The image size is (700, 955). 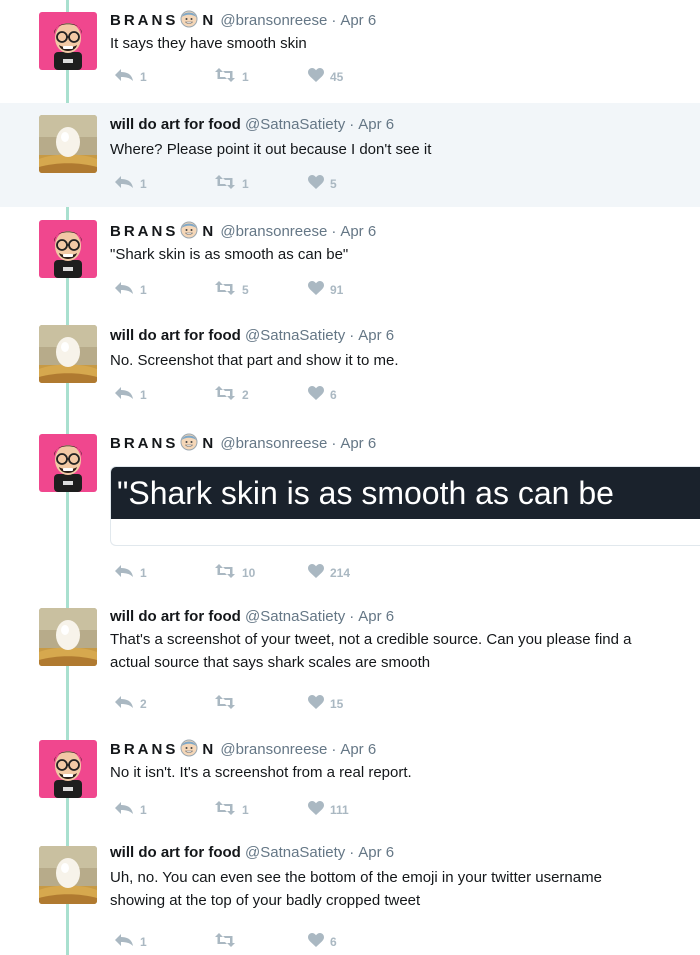 I want to click on retweet-button: 2, so click(x=231, y=394).